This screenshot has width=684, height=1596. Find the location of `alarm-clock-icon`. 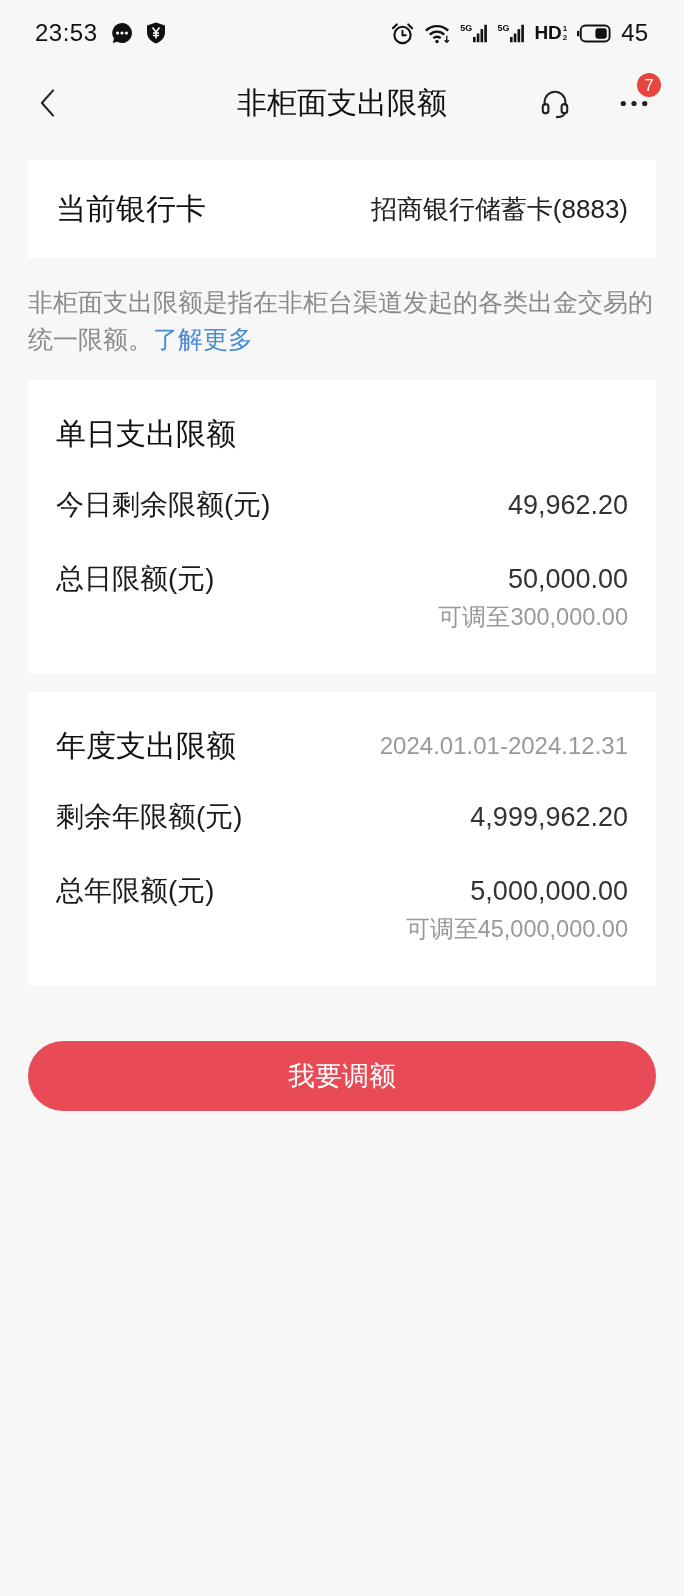

alarm-clock-icon is located at coordinates (403, 33).